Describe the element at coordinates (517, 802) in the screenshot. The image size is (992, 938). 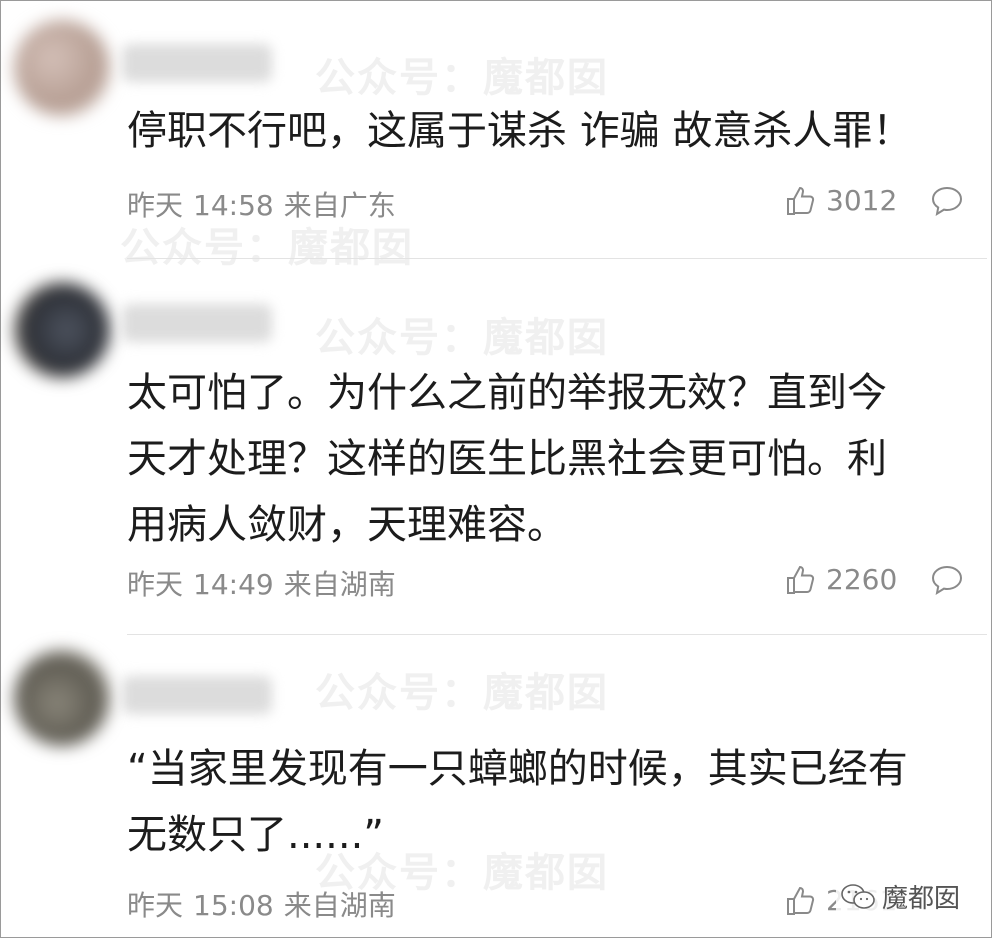
I see `comment-text: “当家里发现有一只蟑螂的时候，其实已经有 无数只了......”` at that location.